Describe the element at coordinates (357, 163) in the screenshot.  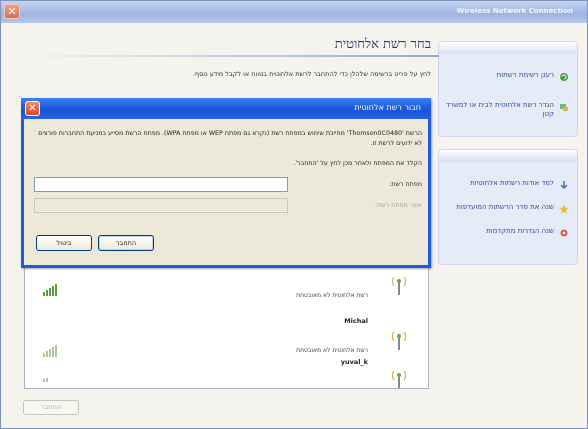
I see `dialog-instruction: הקלד את המפתח ולאחר מכן לחץ על 'התחבר'.` at that location.